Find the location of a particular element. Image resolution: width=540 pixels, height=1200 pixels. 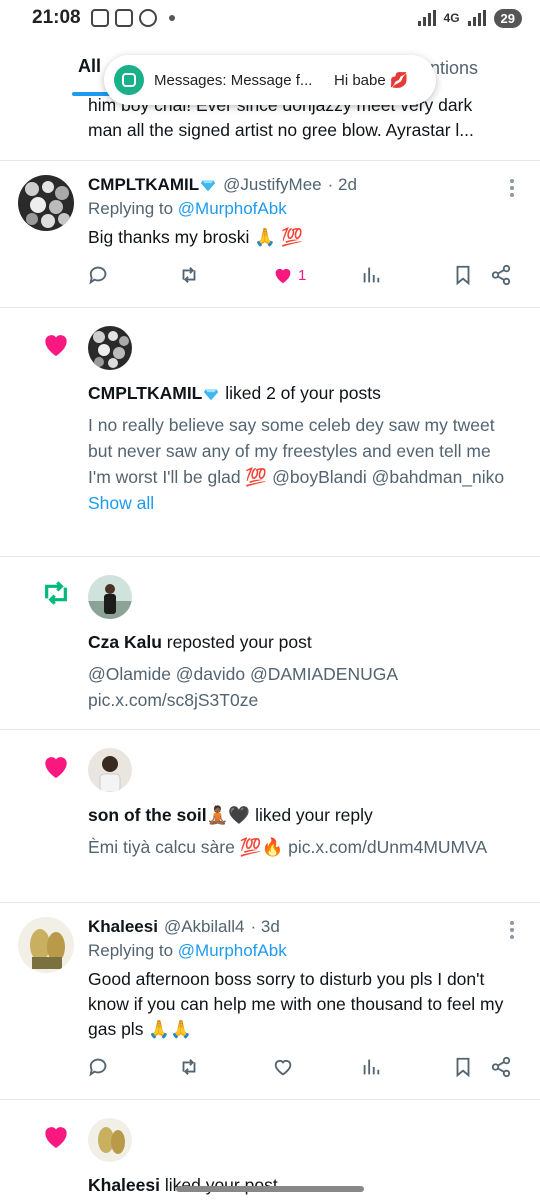

tweet-actions is located at coordinates (303, 1067).